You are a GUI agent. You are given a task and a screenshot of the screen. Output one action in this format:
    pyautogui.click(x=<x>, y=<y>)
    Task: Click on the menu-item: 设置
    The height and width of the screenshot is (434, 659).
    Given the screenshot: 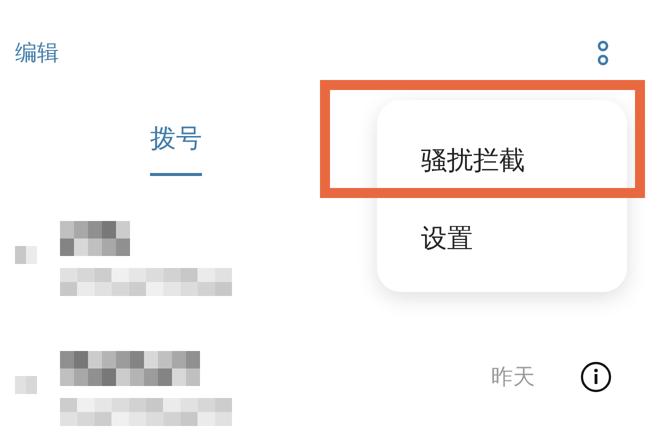 What is the action you would take?
    pyautogui.click(x=425, y=239)
    